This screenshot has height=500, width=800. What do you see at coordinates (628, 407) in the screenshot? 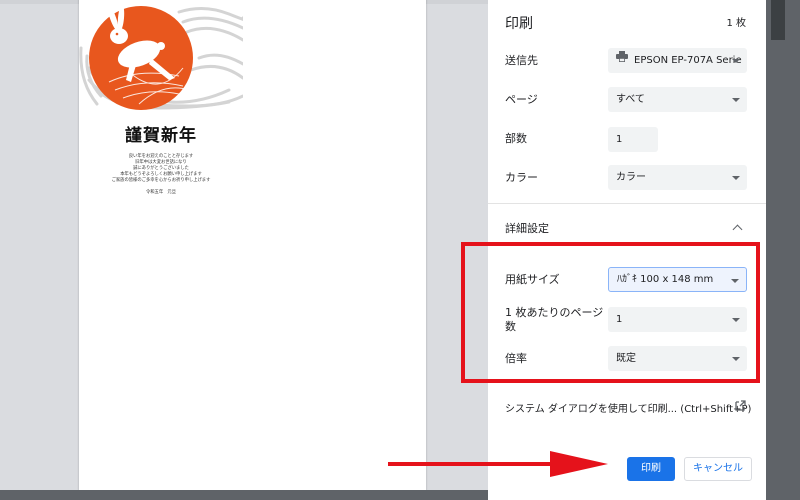
I see `system-dialog-link: システム ダイアログを使用して印刷... (Ctrl+Shift+P)` at bounding box center [628, 407].